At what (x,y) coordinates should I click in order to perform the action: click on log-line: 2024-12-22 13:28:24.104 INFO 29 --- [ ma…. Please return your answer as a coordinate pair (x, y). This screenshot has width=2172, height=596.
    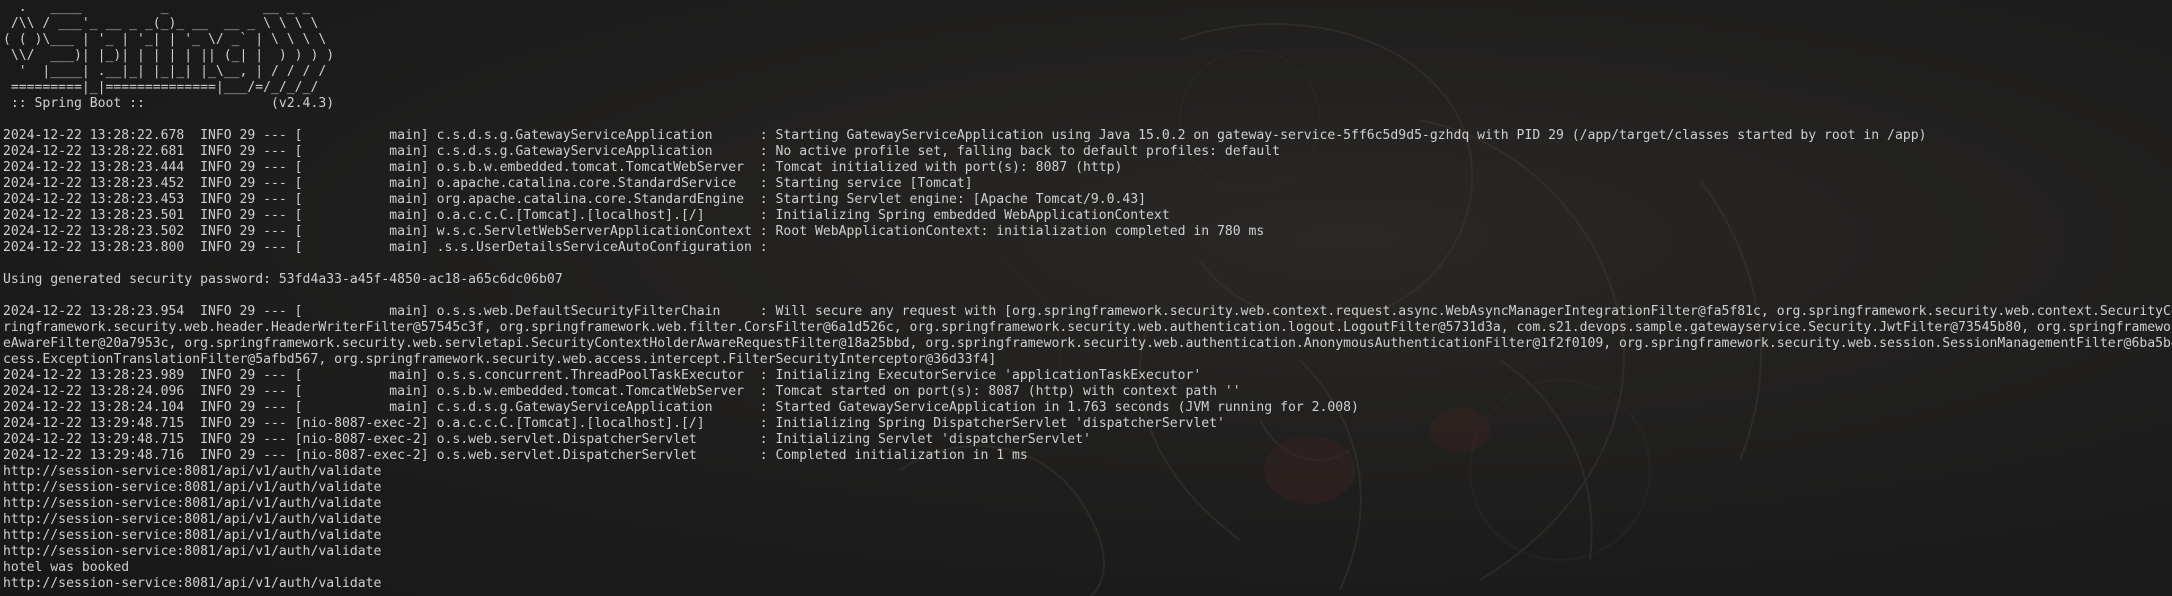
    Looking at the image, I should click on (681, 407).